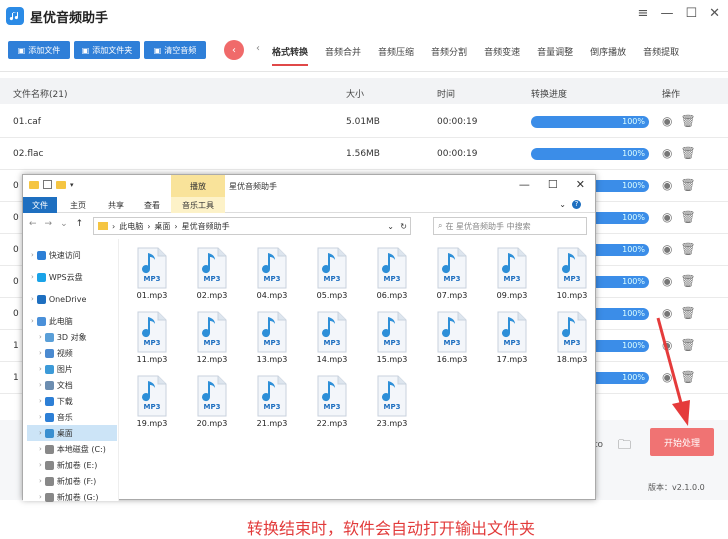 This screenshot has height=539, width=728. Describe the element at coordinates (39, 50) in the screenshot. I see `add-file-button: ▣ 添加文件` at that location.